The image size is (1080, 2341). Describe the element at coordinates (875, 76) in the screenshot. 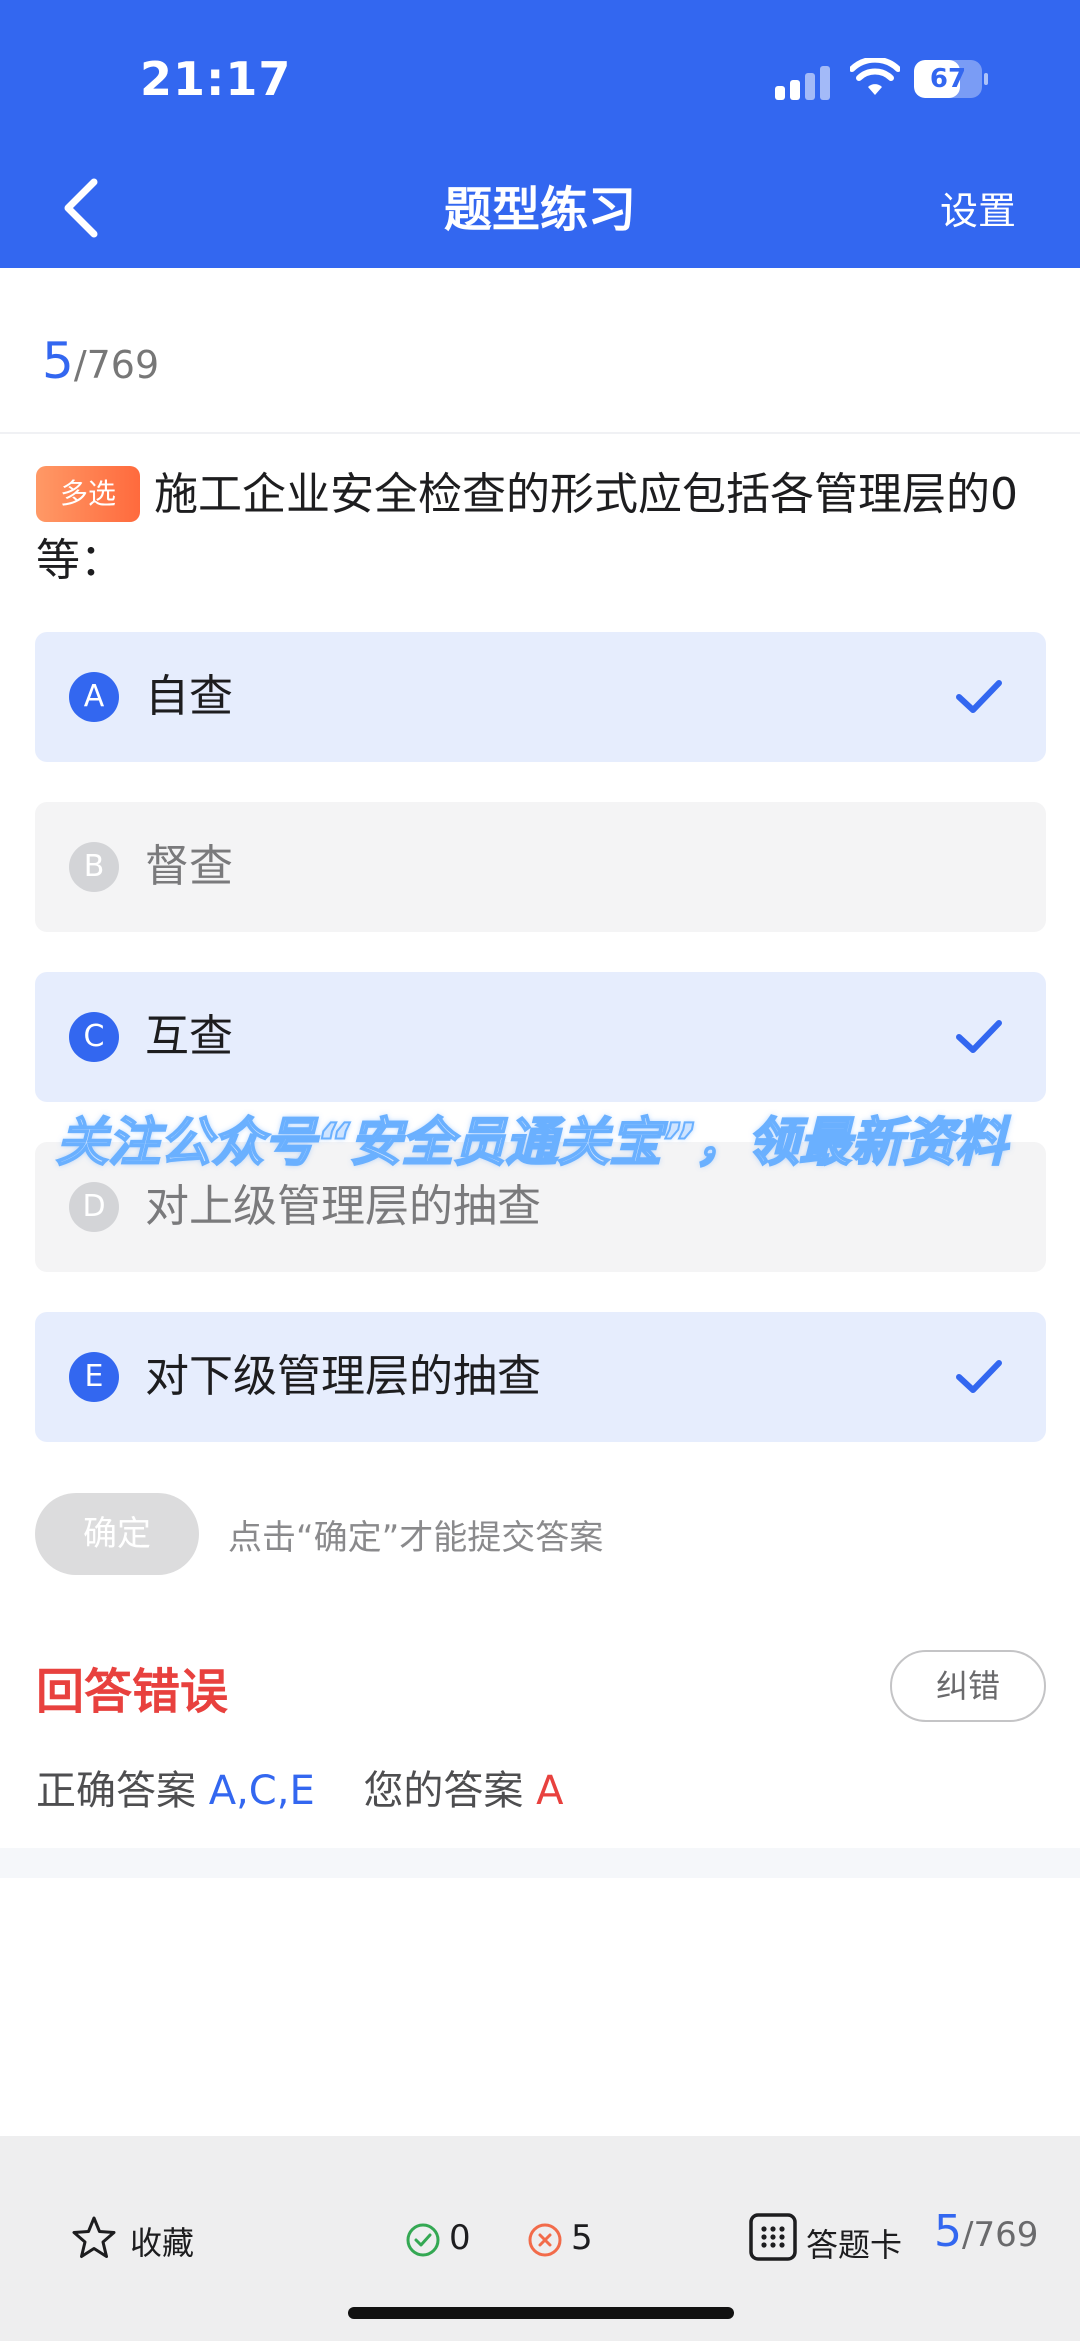

I see `wifi-icon` at that location.